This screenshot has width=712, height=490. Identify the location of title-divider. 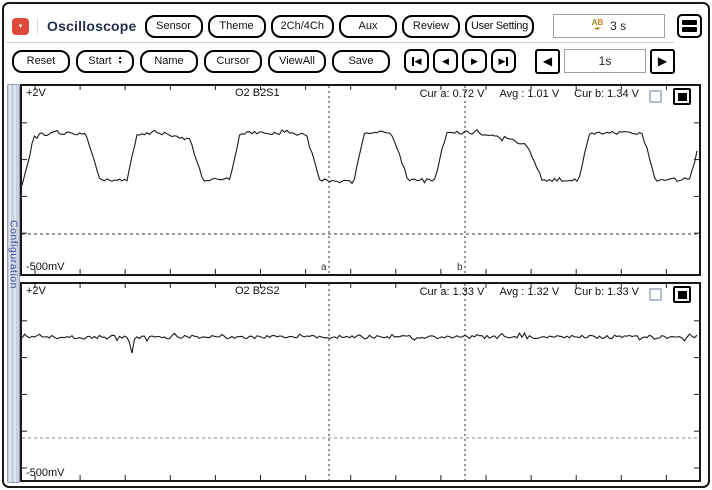
(37, 26).